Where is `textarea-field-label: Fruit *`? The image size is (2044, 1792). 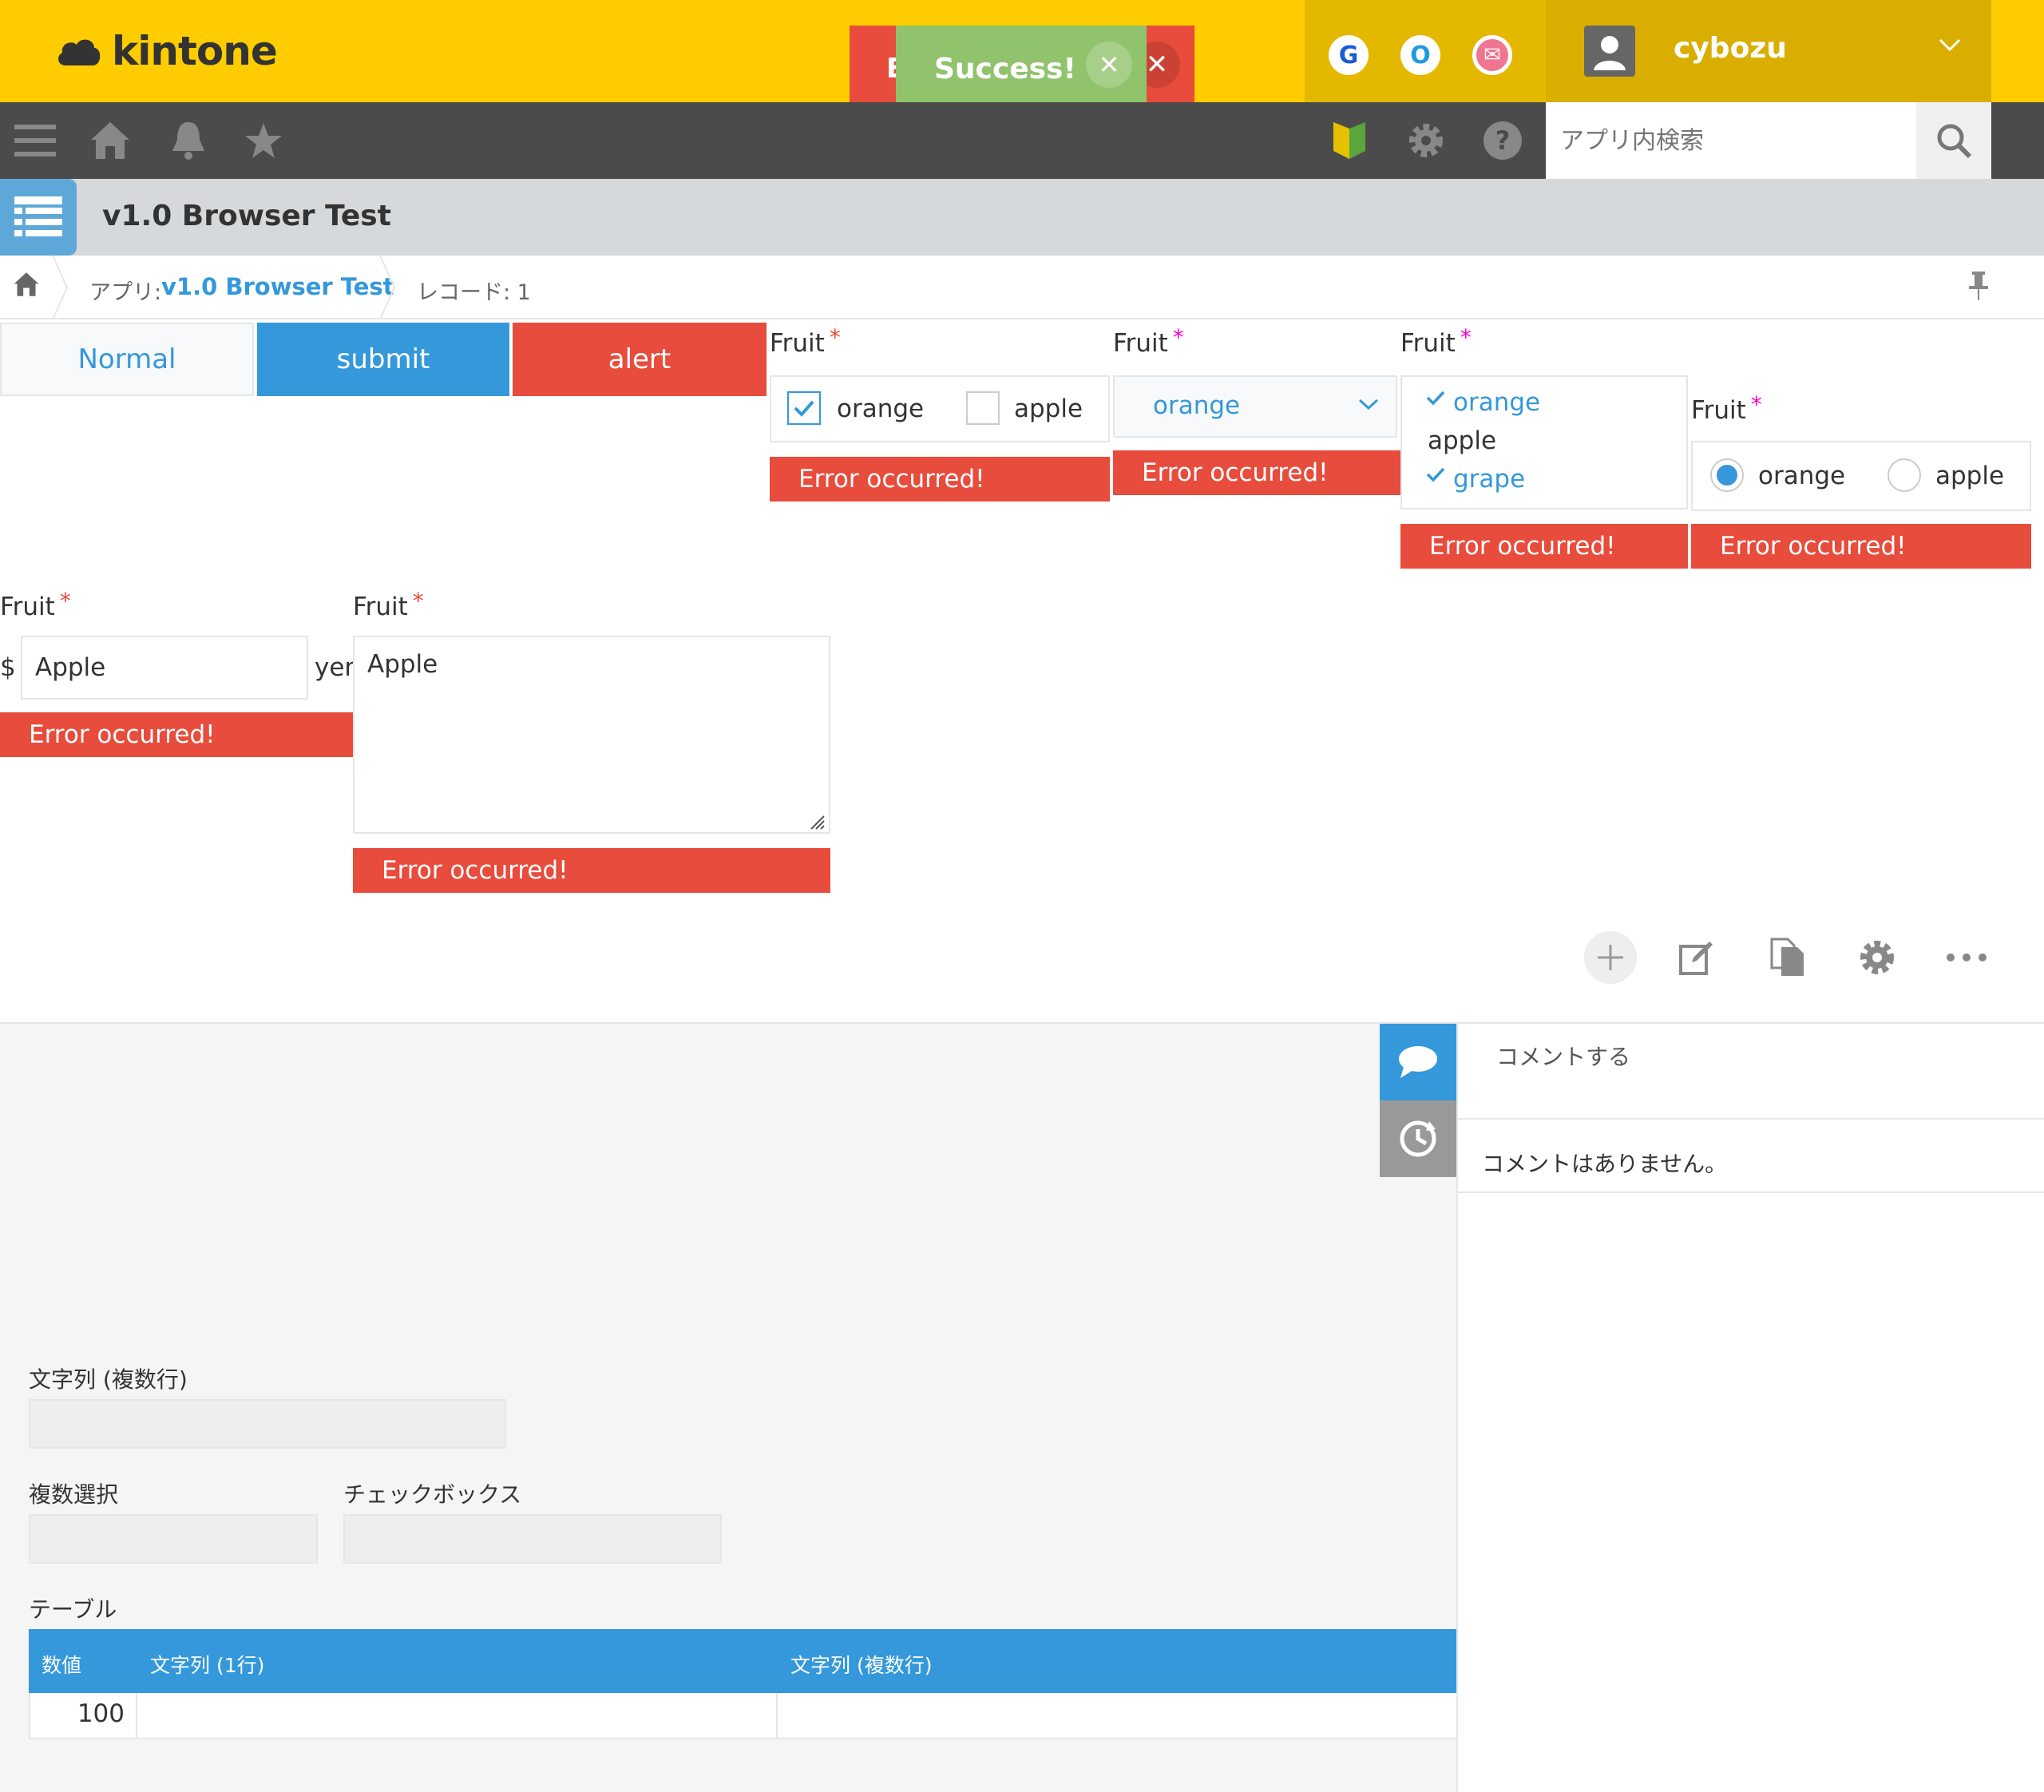
textarea-field-label: Fruit * is located at coordinates (388, 604).